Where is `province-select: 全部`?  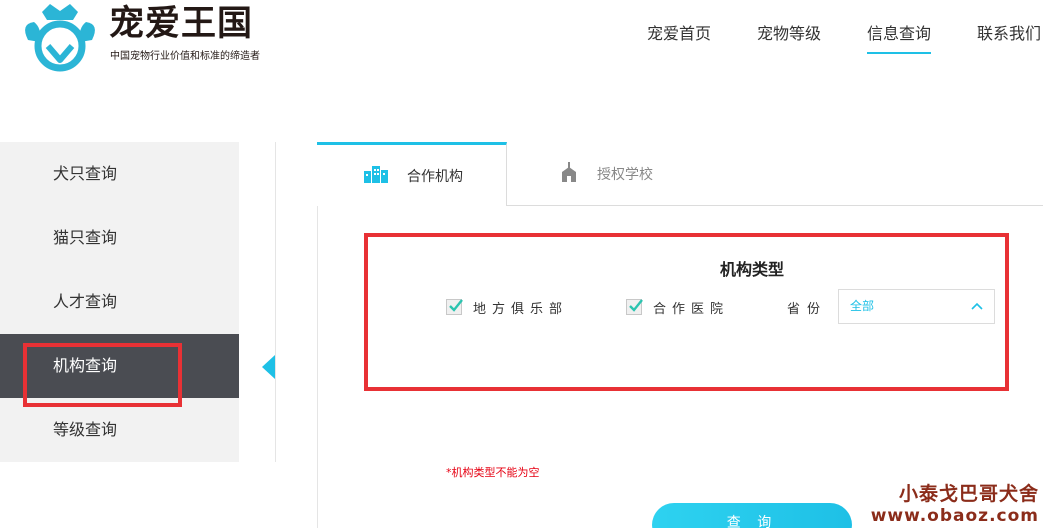 province-select: 全部 is located at coordinates (916, 306).